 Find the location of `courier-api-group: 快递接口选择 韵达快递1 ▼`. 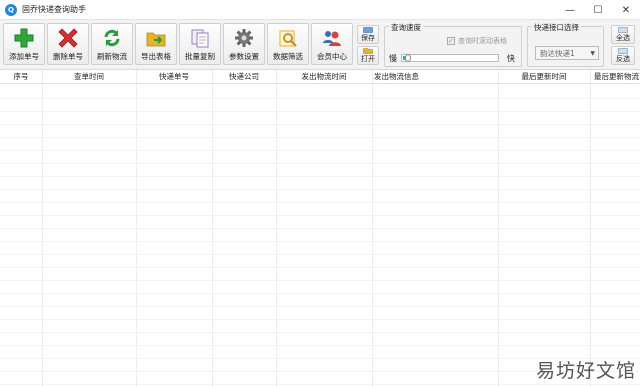

courier-api-group: 快递接口选择 韵达快递1 ▼ is located at coordinates (565, 44).